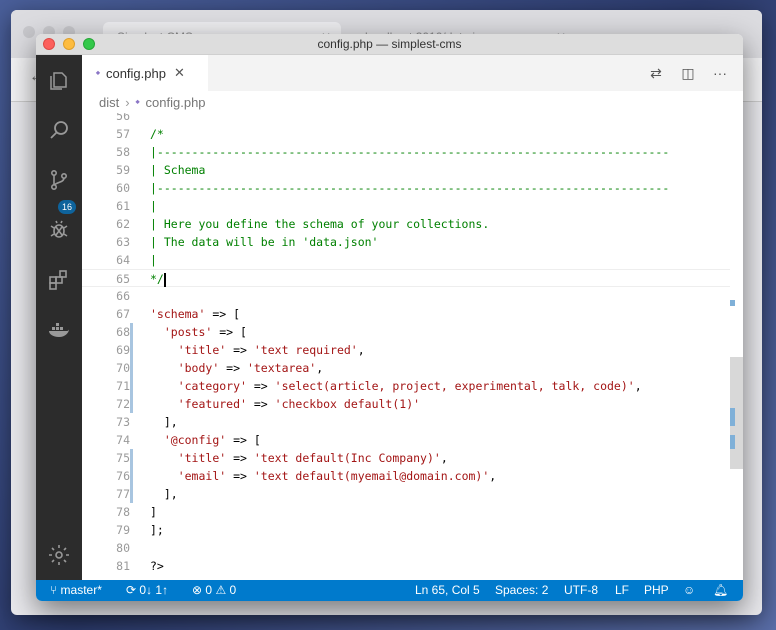  What do you see at coordinates (406, 314) in the screenshot?
I see `code-line: 67 'schema' => [` at bounding box center [406, 314].